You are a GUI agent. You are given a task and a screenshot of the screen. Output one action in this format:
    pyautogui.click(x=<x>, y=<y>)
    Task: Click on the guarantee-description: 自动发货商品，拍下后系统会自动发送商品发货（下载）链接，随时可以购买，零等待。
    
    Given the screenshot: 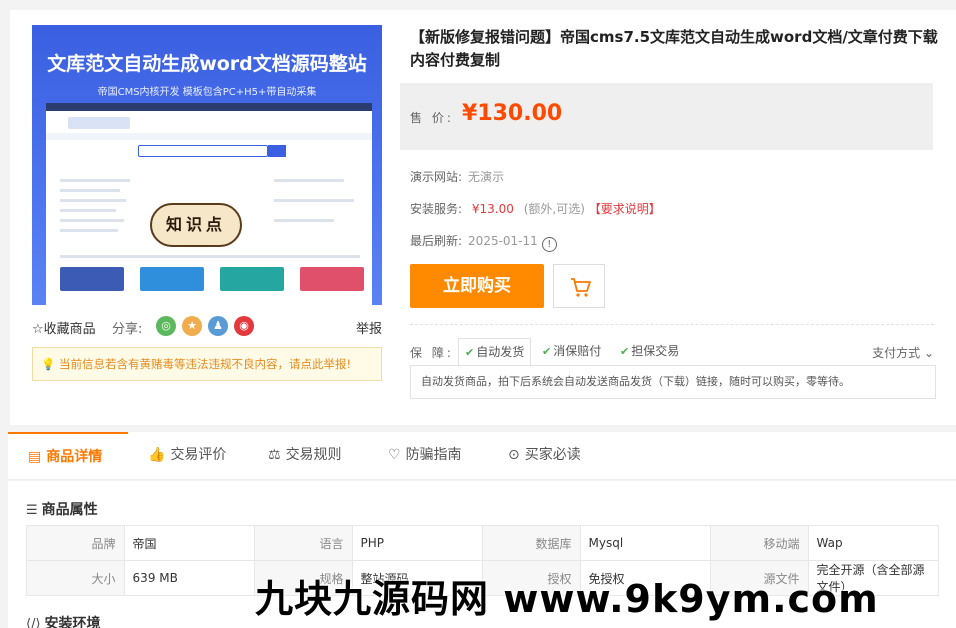 What is the action you would take?
    pyautogui.click(x=673, y=382)
    